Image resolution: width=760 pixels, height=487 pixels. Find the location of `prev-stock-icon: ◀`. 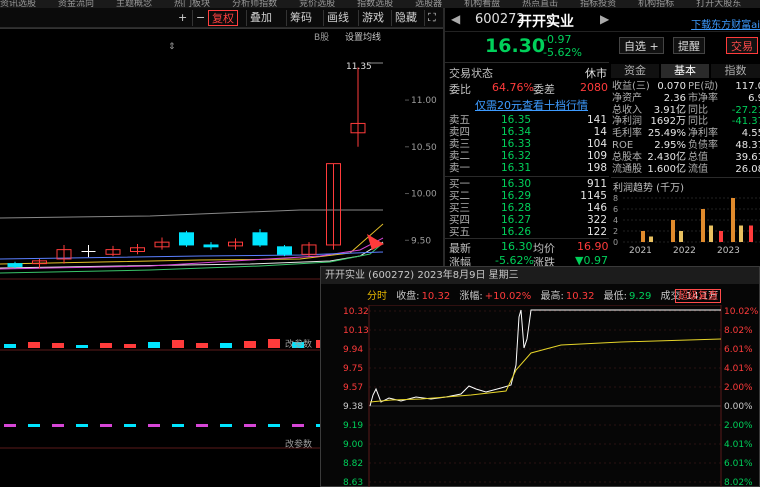

prev-stock-icon: ◀ is located at coordinates (455, 19).